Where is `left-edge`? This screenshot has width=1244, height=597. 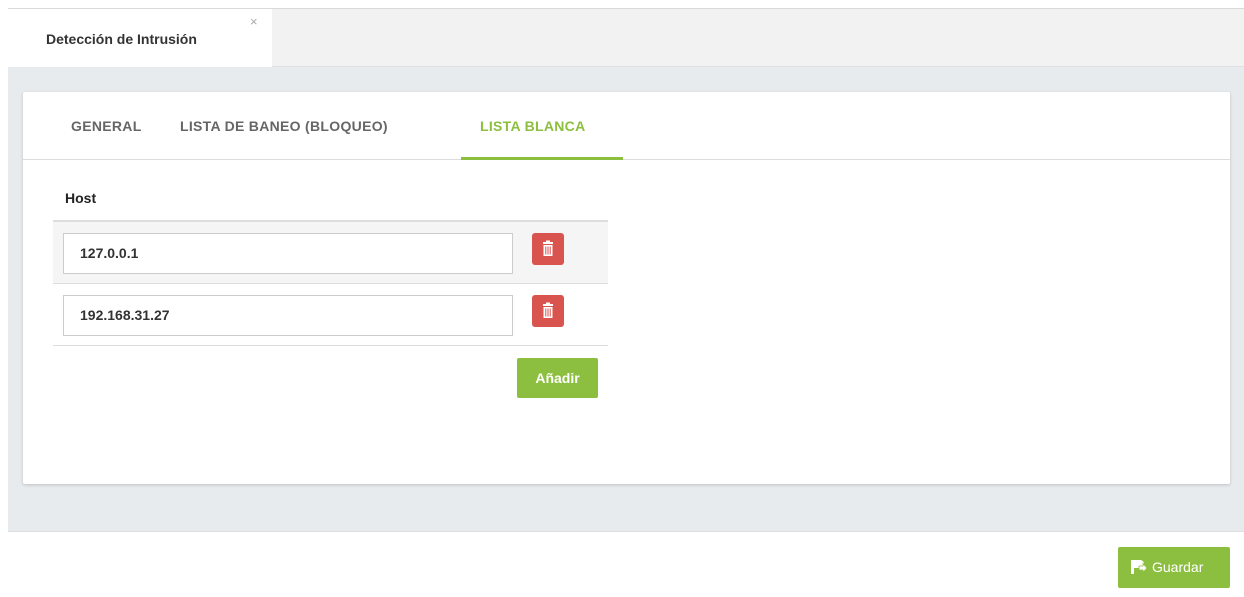 left-edge is located at coordinates (4, 298).